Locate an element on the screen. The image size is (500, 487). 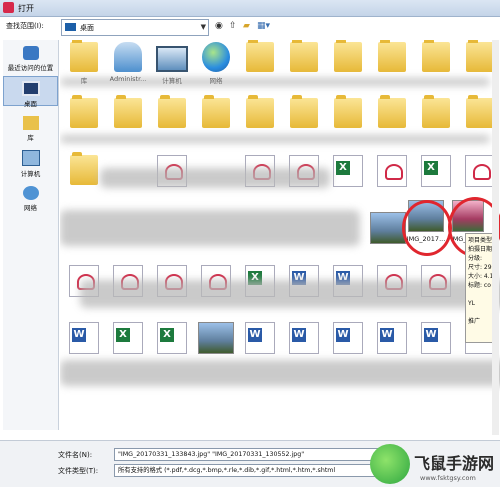
nav-item-recent: 最近访问的位置 is located at coordinates (30, 60).